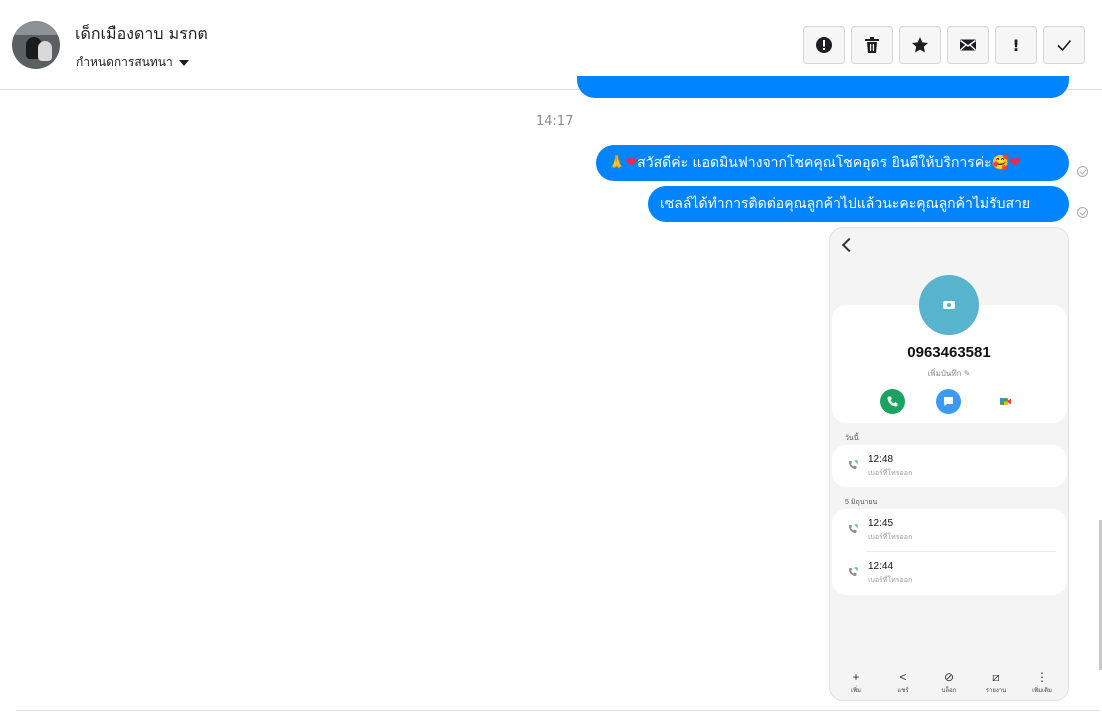 The width and height of the screenshot is (1102, 713). What do you see at coordinates (949, 373) in the screenshot?
I see `add-note-label: เพิ่มบันทึก ✎` at bounding box center [949, 373].